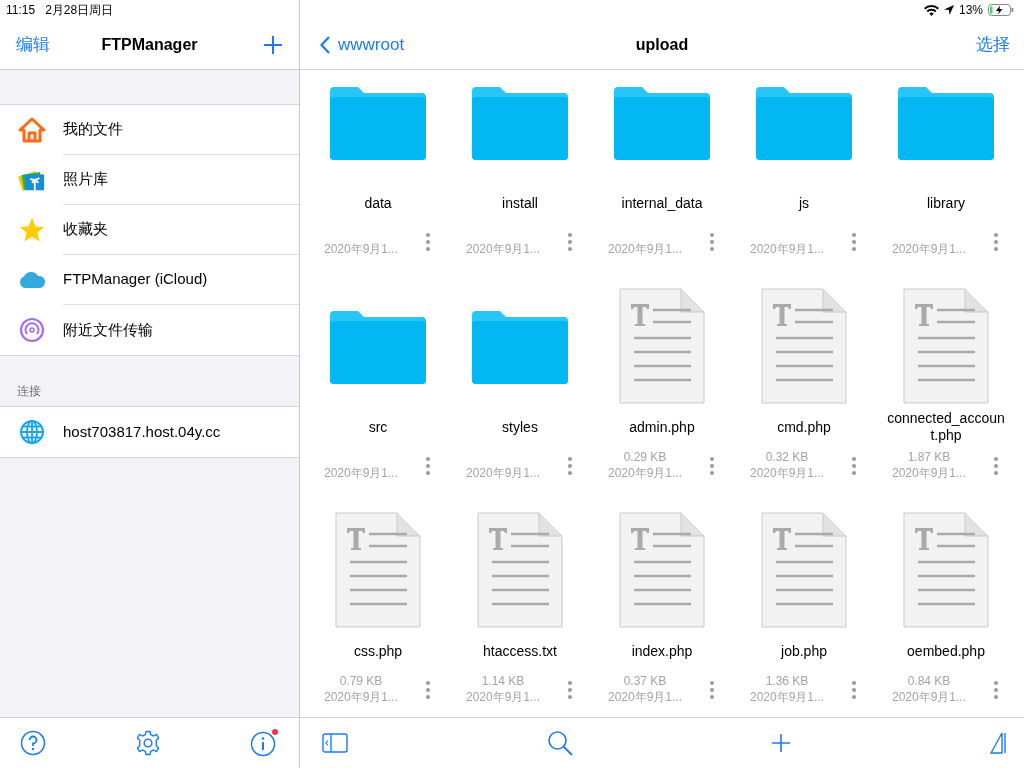  I want to click on search-icon, so click(559, 743).